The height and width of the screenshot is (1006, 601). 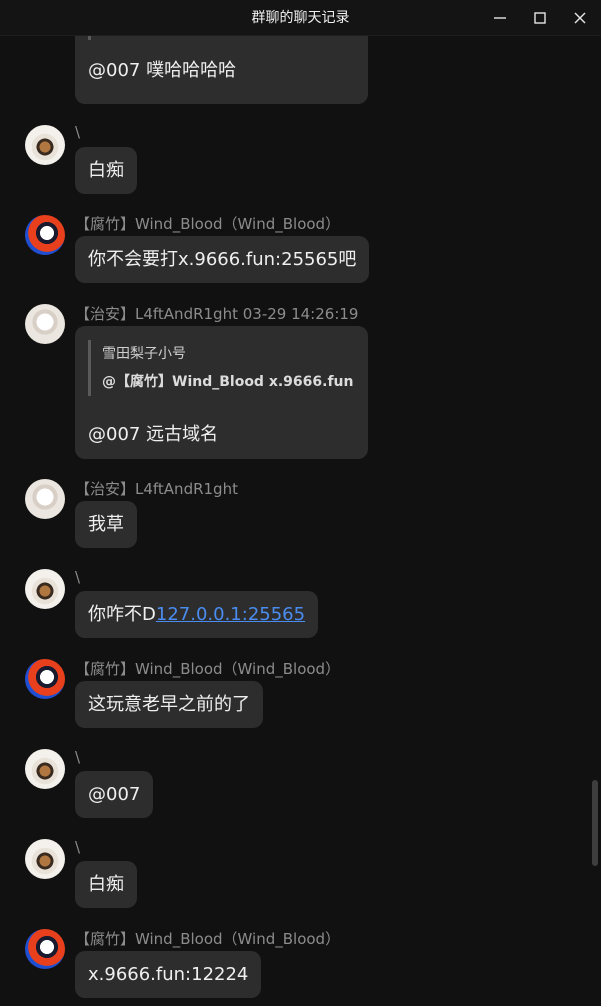 I want to click on message-bubble: 这玩意老早之前的了, so click(x=169, y=704).